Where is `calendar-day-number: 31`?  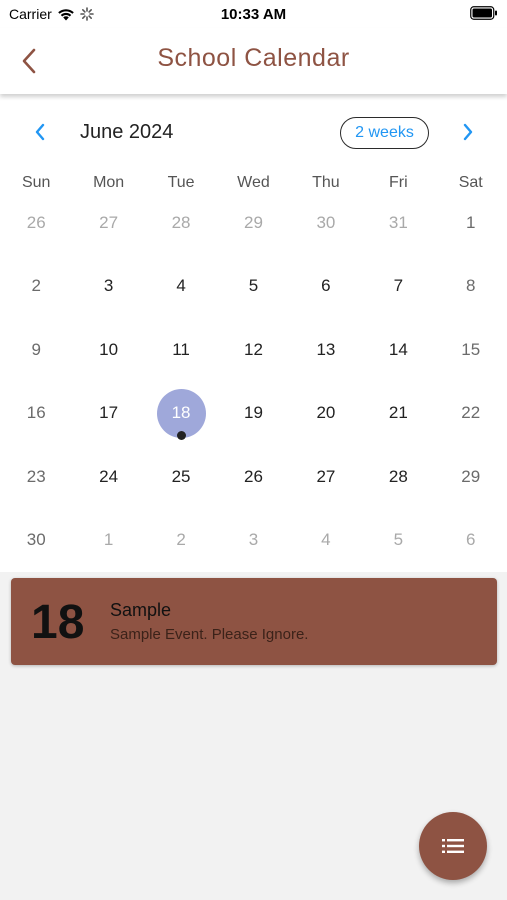 calendar-day-number: 31 is located at coordinates (398, 222).